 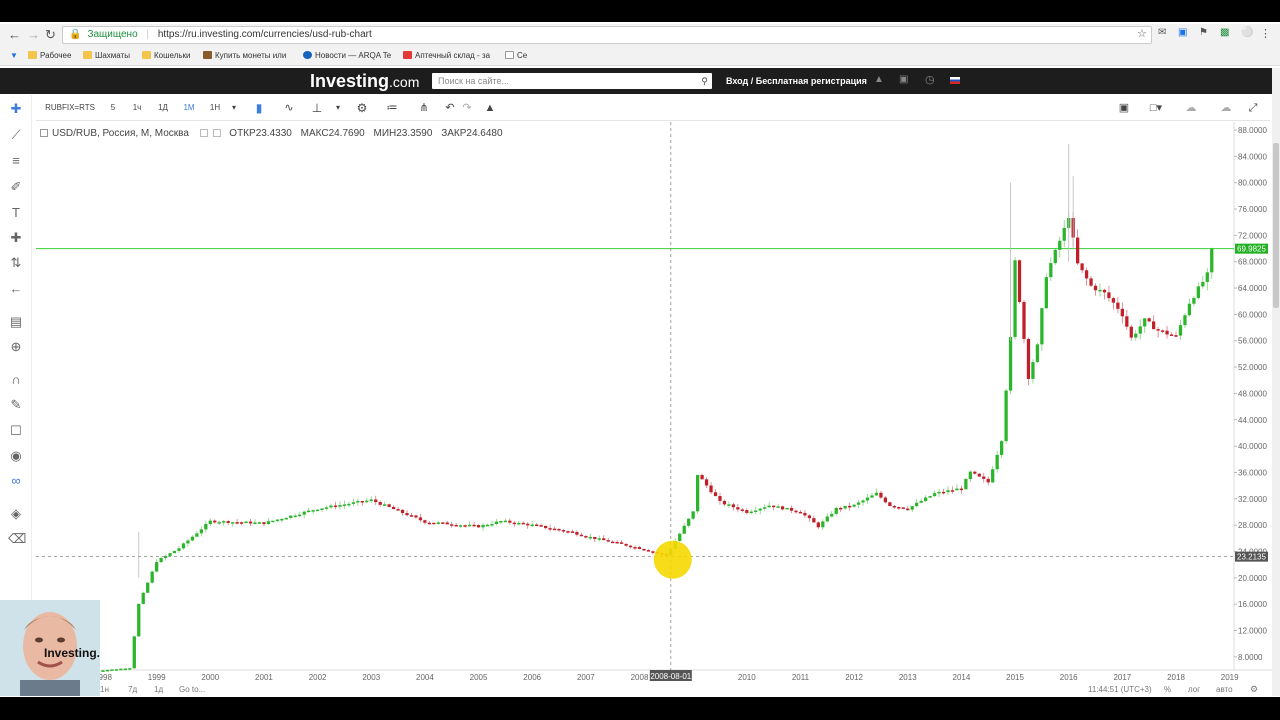 What do you see at coordinates (572, 81) in the screenshot?
I see `site-search-input: Поиск на сайте... ⚲` at bounding box center [572, 81].